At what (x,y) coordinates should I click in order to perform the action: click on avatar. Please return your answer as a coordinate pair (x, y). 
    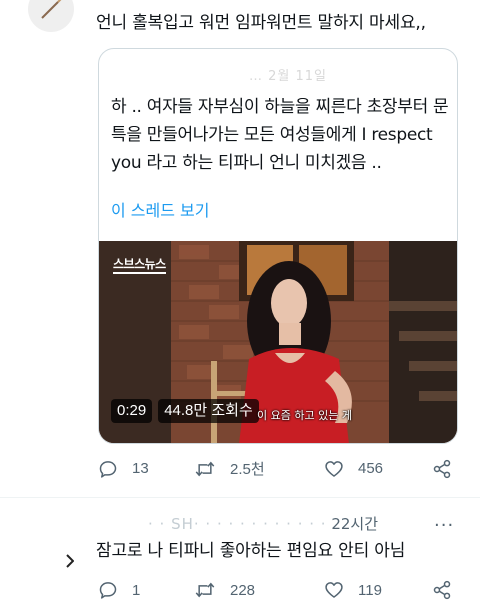
    Looking at the image, I should click on (51, 16).